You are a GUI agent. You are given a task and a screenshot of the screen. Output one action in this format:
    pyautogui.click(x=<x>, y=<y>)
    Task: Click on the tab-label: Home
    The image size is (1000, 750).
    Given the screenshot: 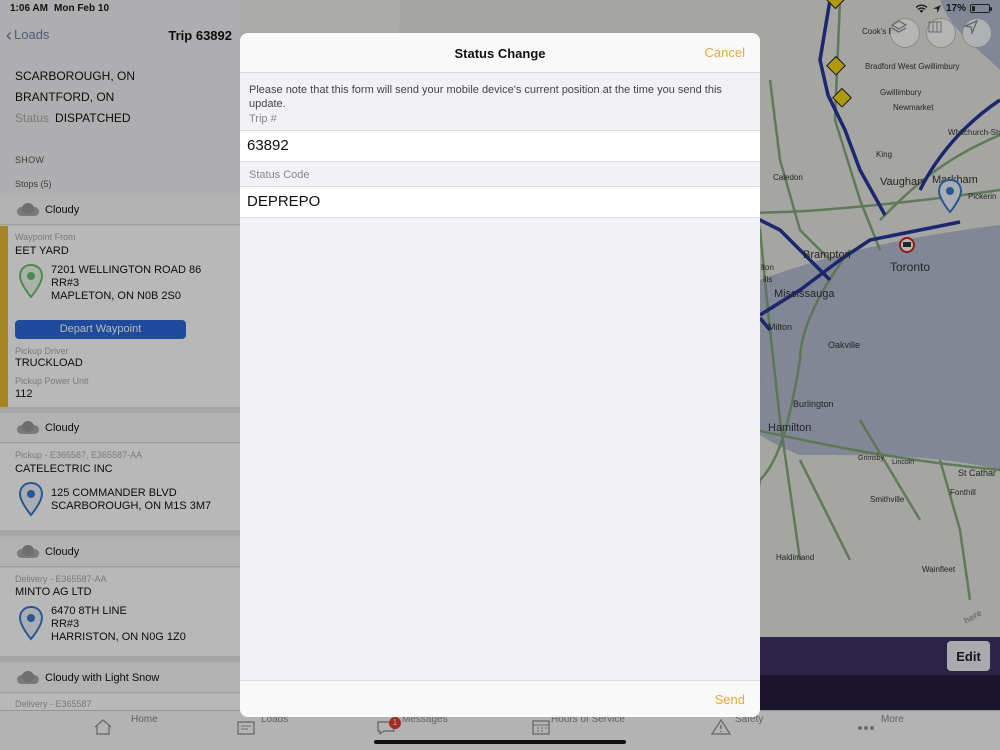 What is the action you would take?
    pyautogui.click(x=144, y=719)
    